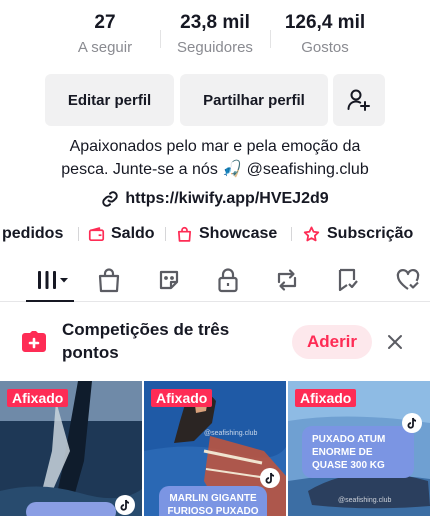  I want to click on lock-icon, so click(228, 280).